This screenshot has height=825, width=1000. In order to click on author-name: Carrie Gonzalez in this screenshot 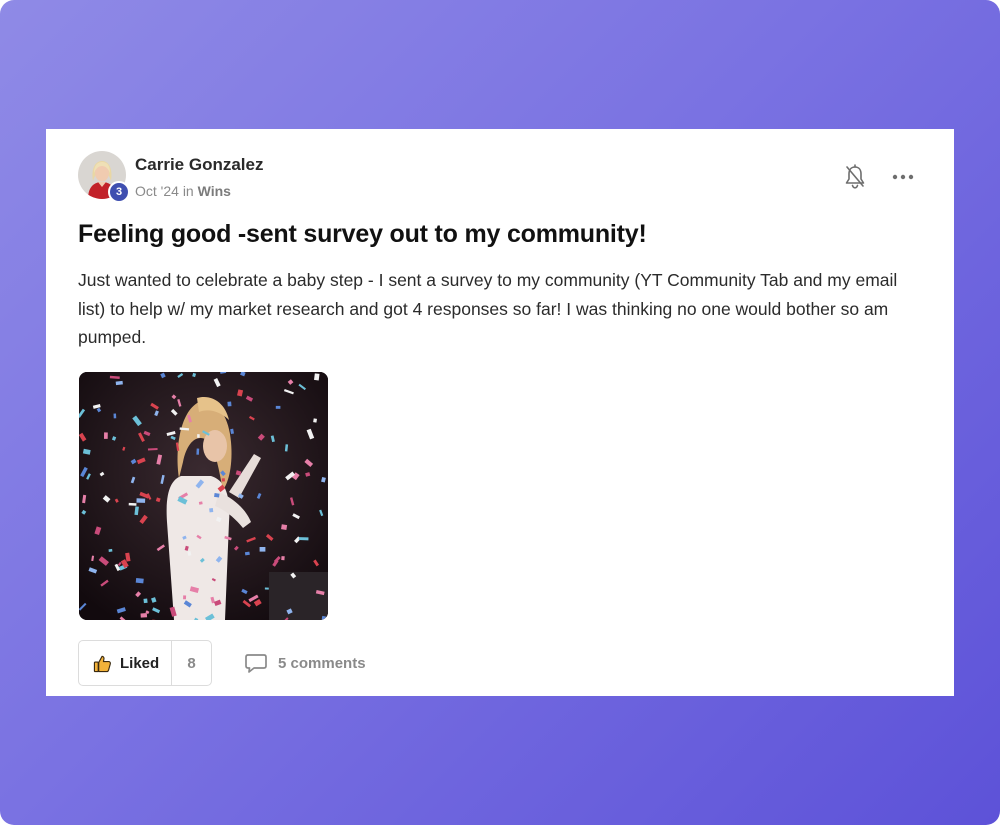, I will do `click(199, 165)`.